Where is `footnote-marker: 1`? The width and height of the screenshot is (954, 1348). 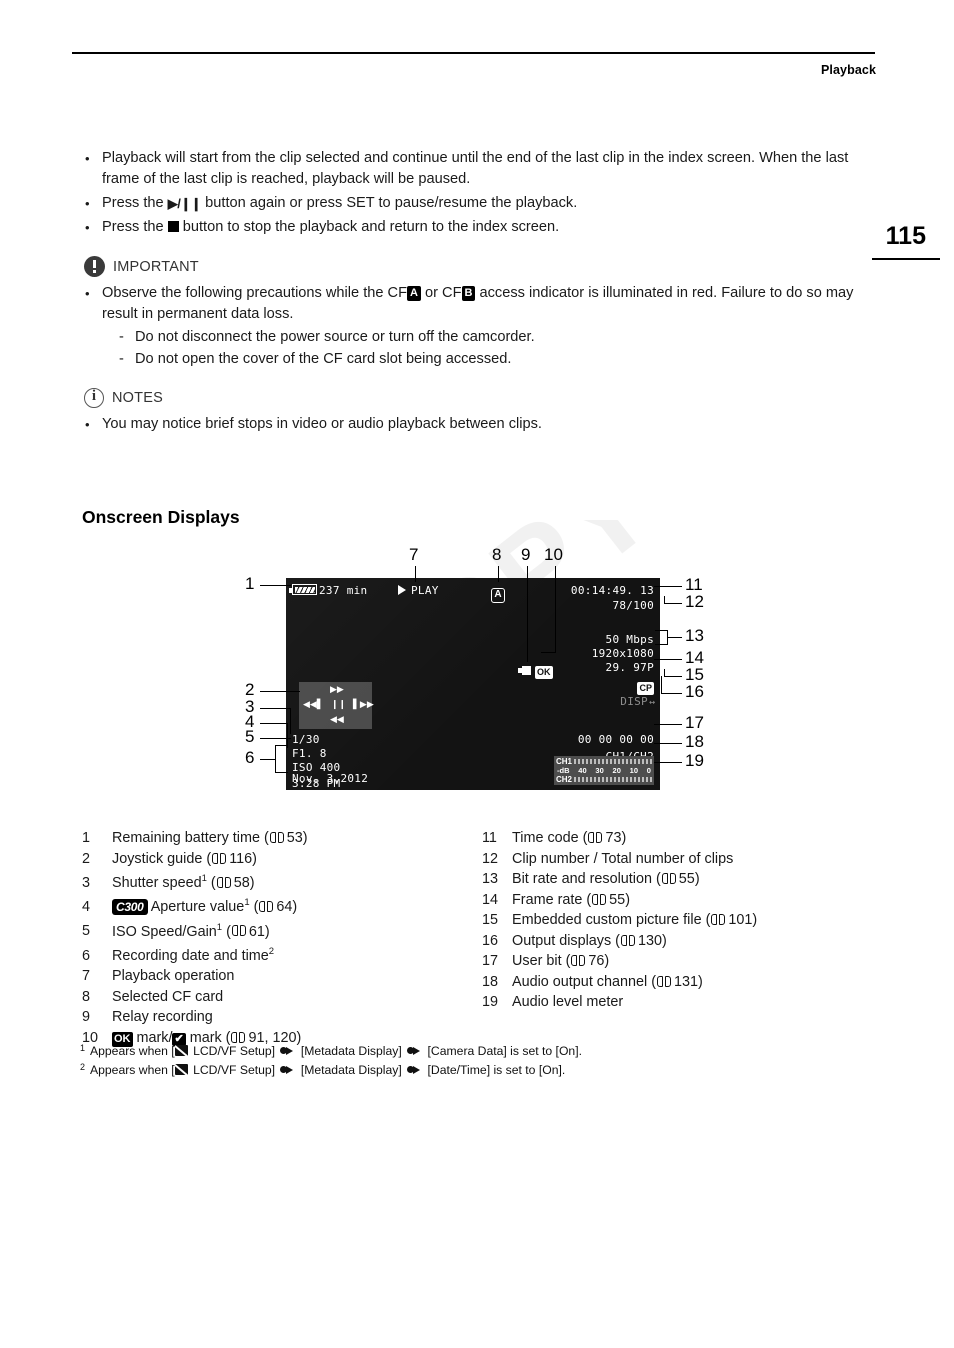
footnote-marker: 1 is located at coordinates (83, 1048).